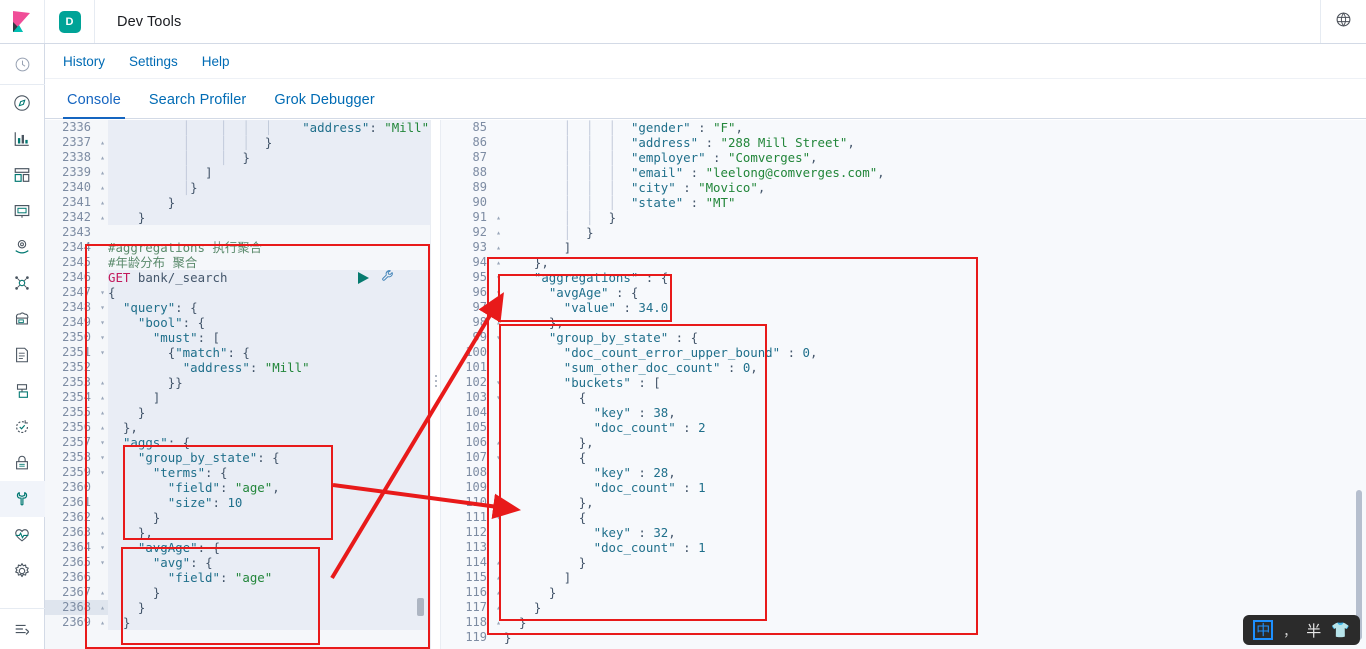 This screenshot has height=649, width=1366. Describe the element at coordinates (22, 21) in the screenshot. I see `kibana-logo` at that location.